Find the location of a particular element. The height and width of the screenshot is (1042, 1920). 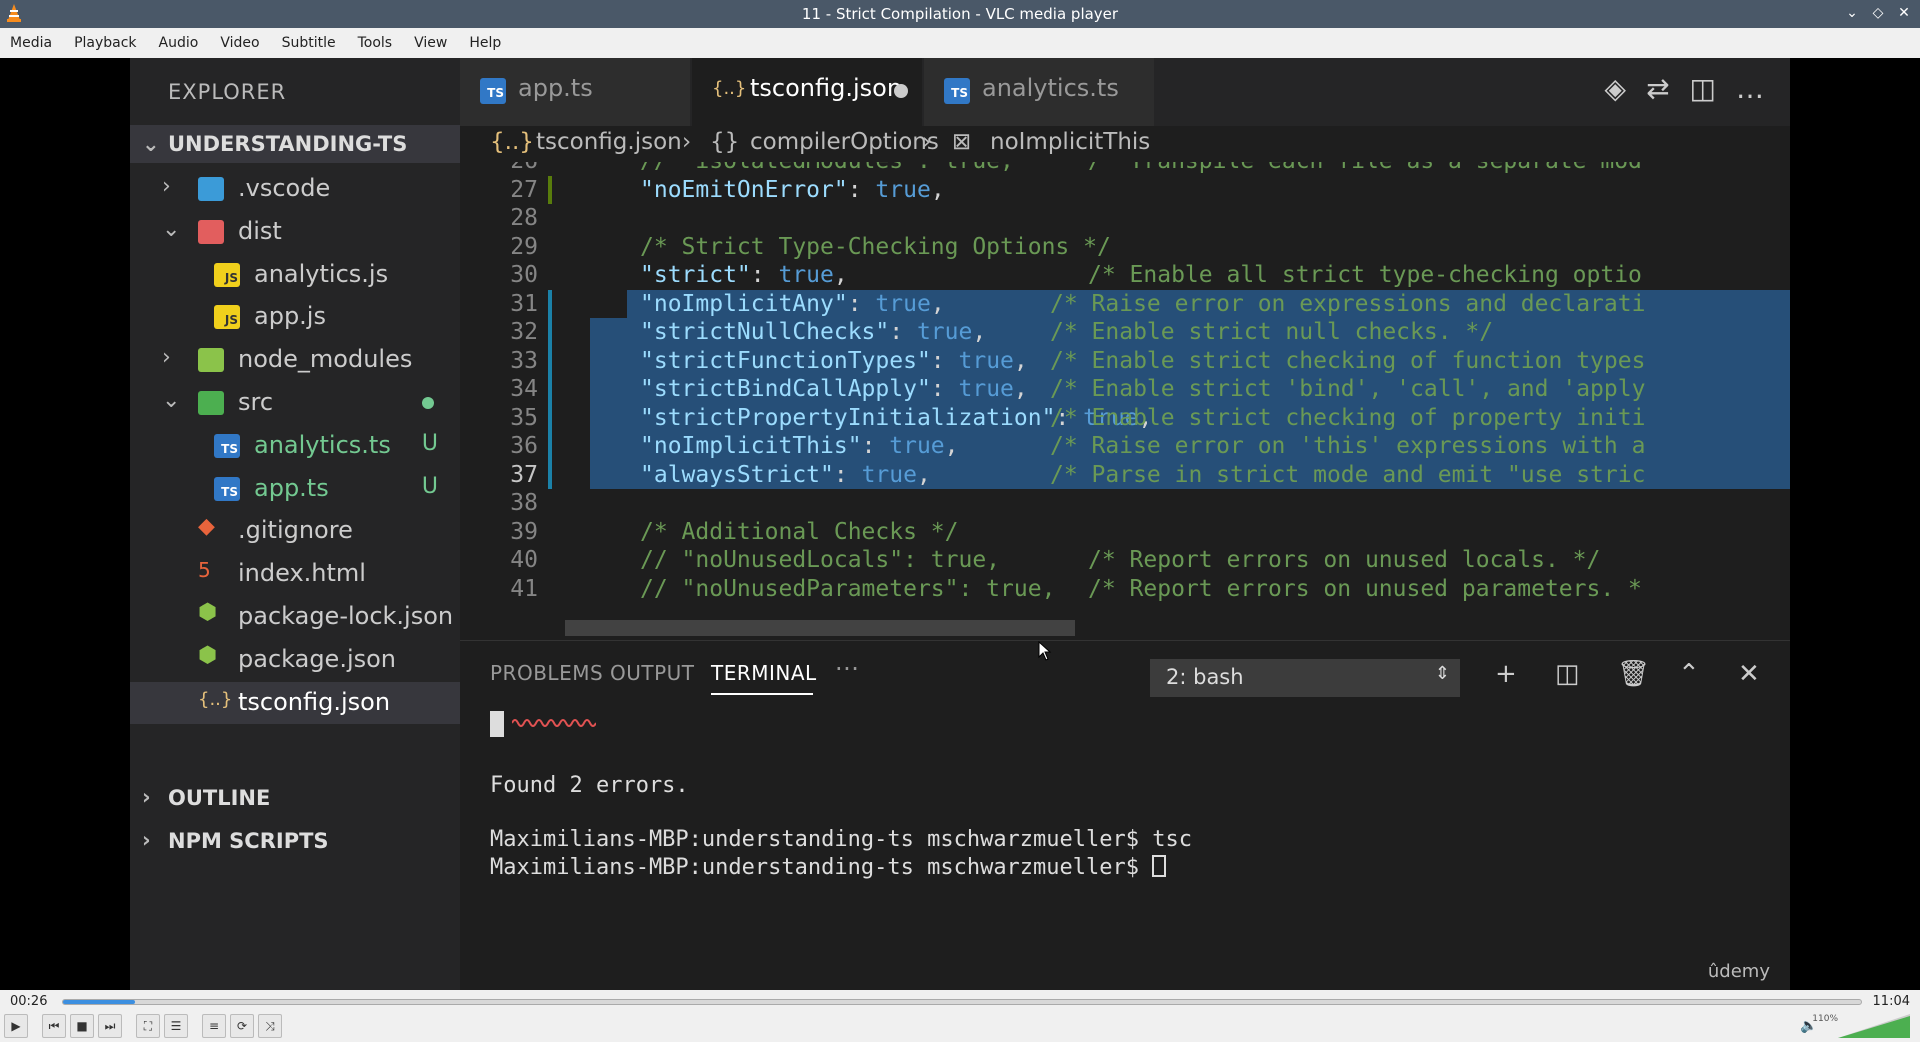

code-line: /* Additional Checks */ is located at coordinates (799, 533).